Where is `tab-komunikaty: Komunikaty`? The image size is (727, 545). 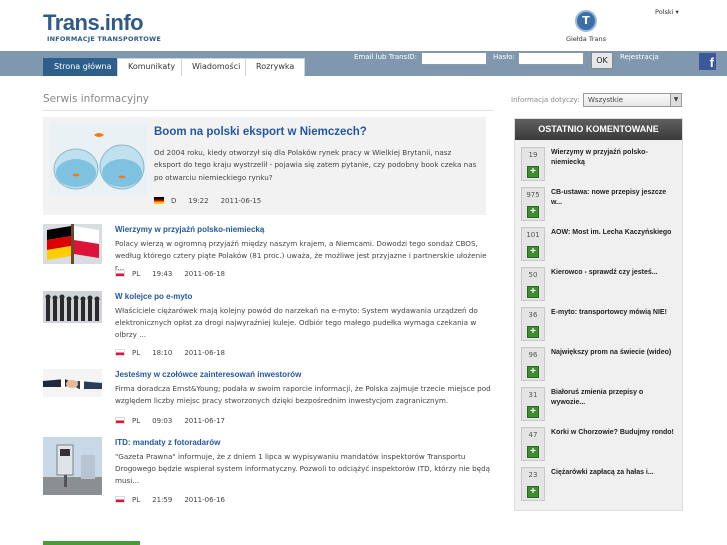
tab-komunikaty: Komunikaty is located at coordinates (152, 67).